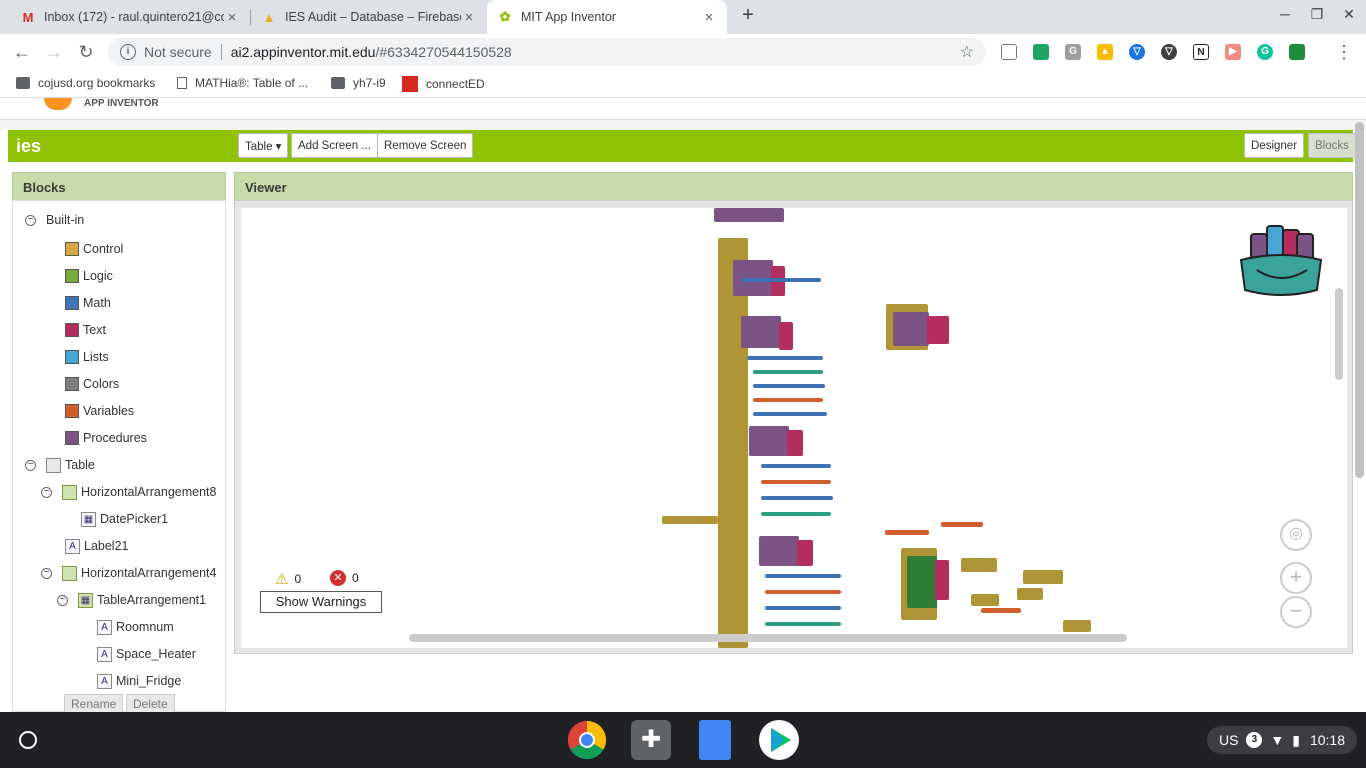 This screenshot has height=768, width=1366. What do you see at coordinates (1265, 52) in the screenshot?
I see `grammarly-icon: G` at bounding box center [1265, 52].